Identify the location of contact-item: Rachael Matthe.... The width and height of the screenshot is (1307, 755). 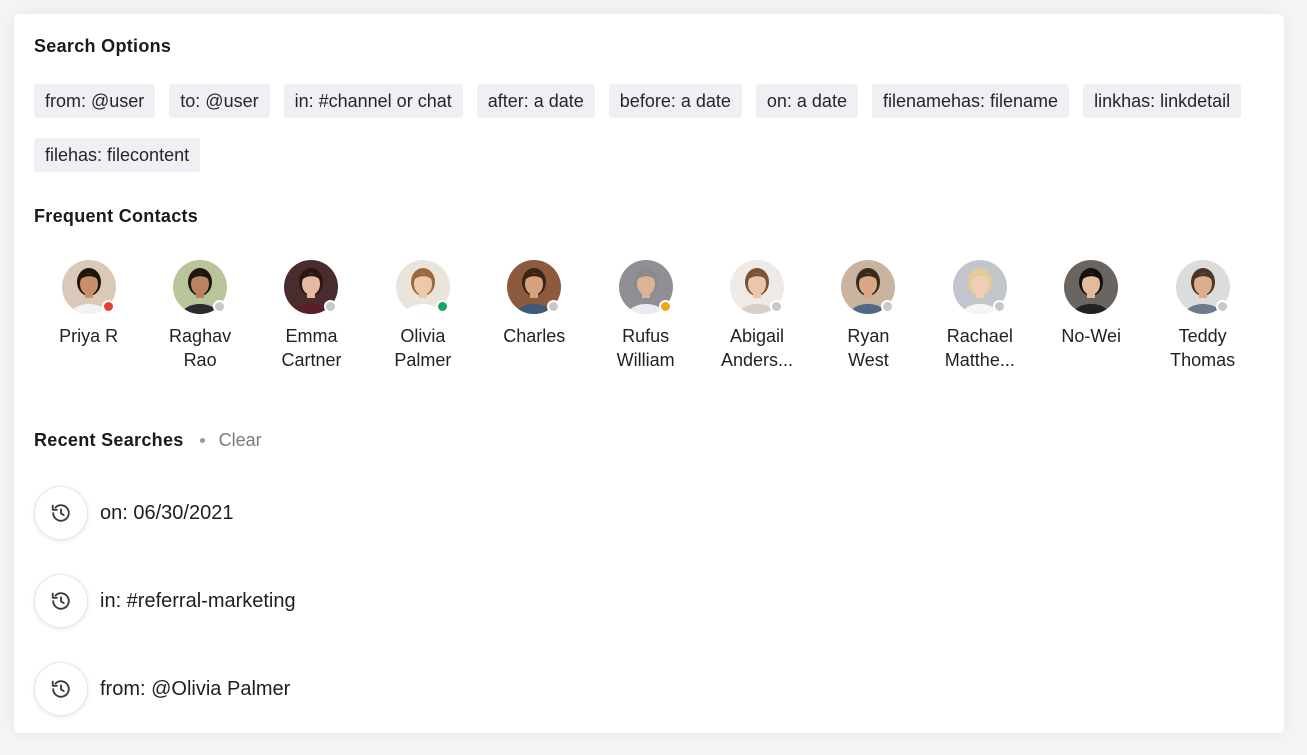
(979, 316).